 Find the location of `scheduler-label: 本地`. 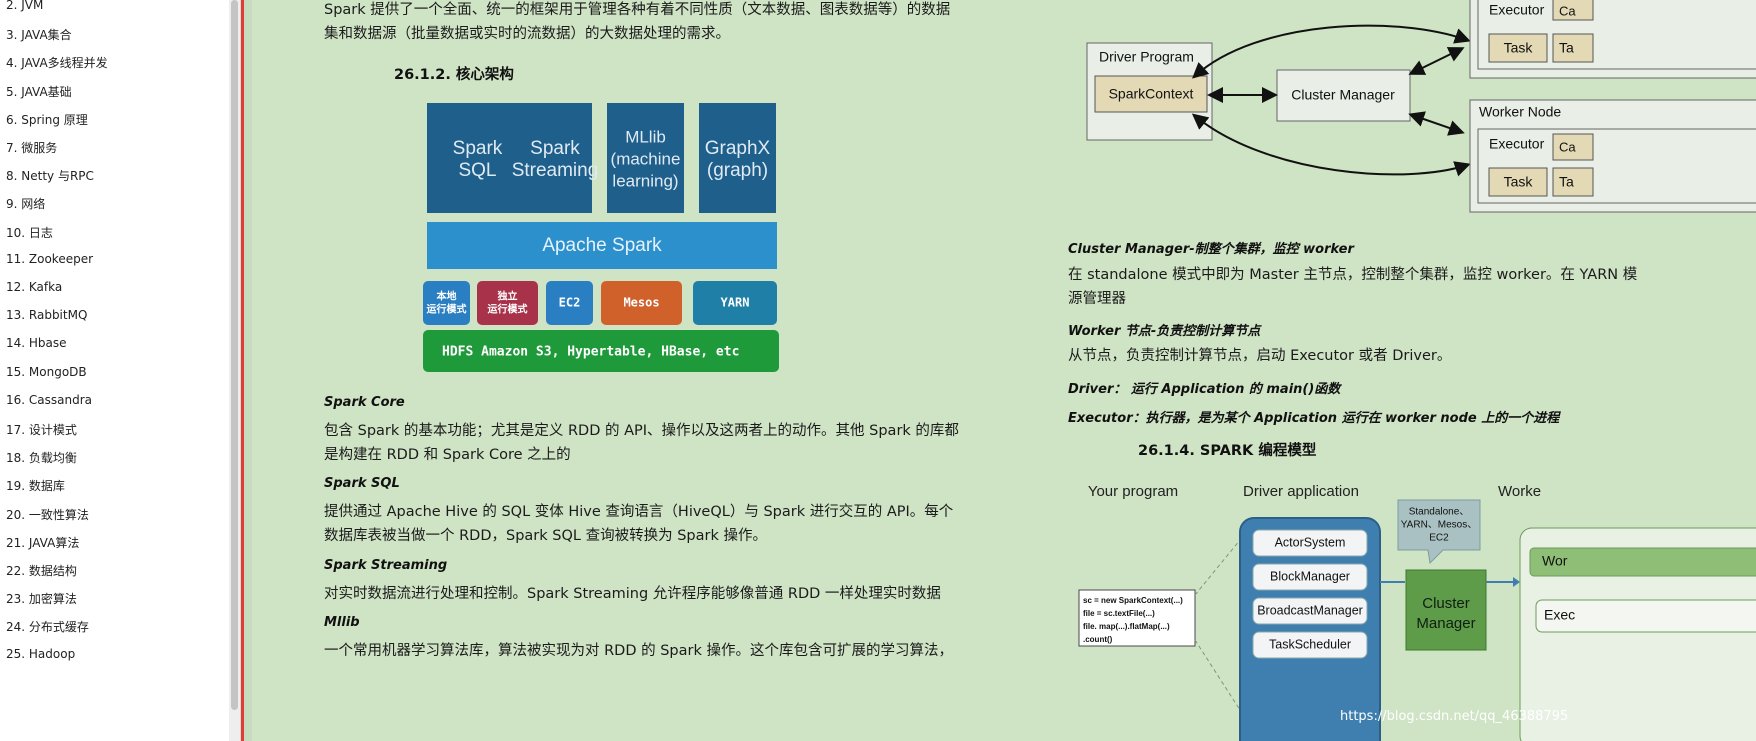

scheduler-label: 本地 is located at coordinates (447, 296).